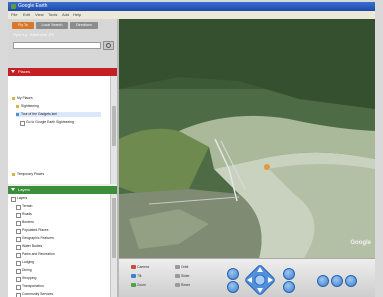 This screenshot has height=297, width=383. Describe the element at coordinates (182, 285) in the screenshot. I see `control-reset: Reset` at that location.